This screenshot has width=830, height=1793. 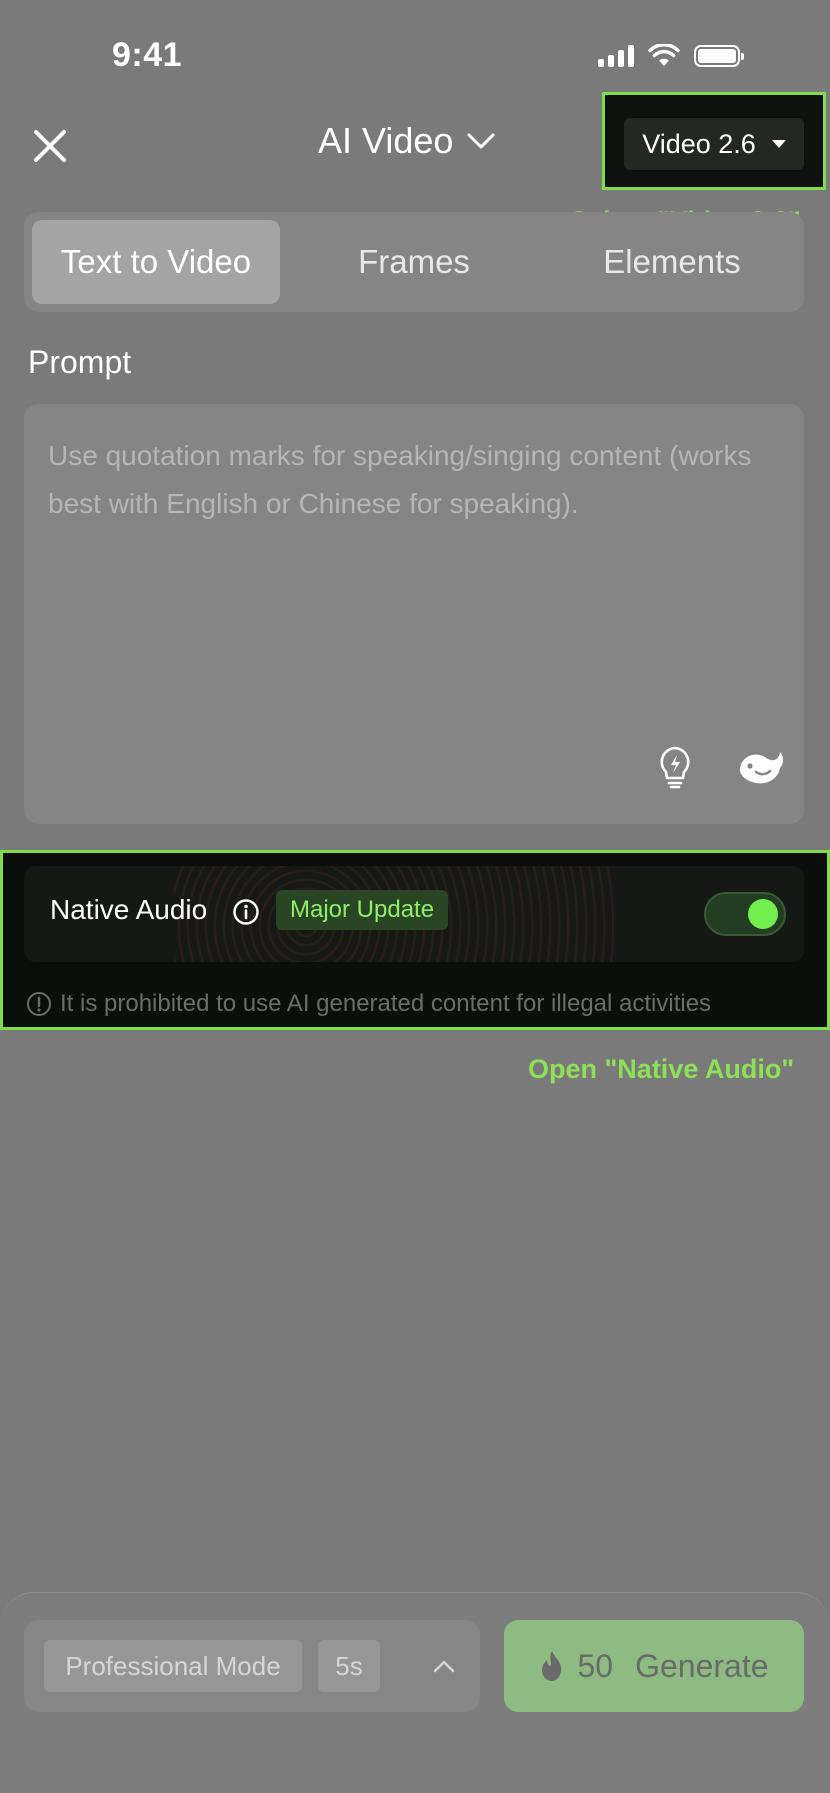 What do you see at coordinates (552, 1666) in the screenshot?
I see `flame-icon` at bounding box center [552, 1666].